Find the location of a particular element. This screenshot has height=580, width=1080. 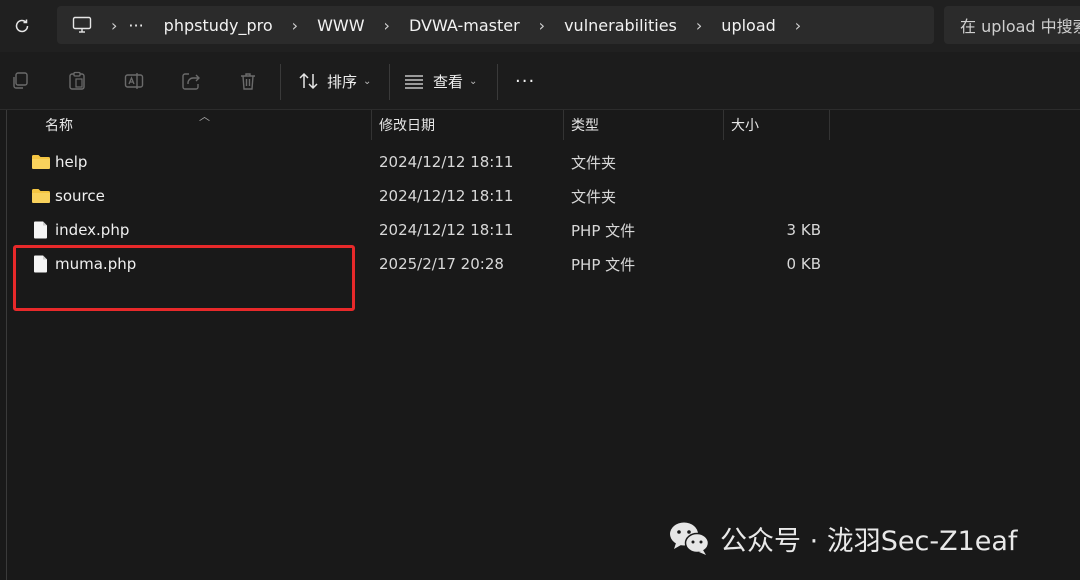

refresh-button is located at coordinates (22, 26).